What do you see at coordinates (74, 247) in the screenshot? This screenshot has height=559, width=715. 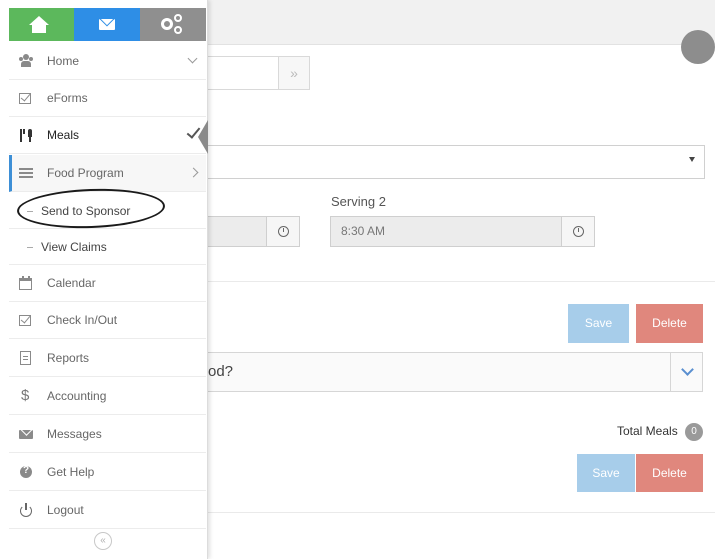 I see `sidebar-subitem-label: View Claims` at bounding box center [74, 247].